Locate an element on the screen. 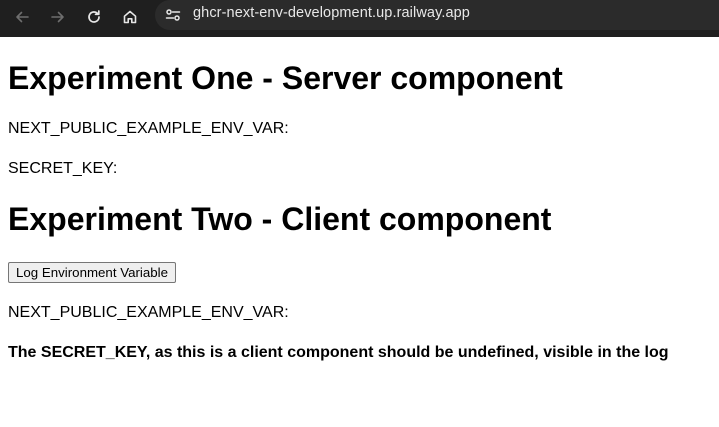  forward-button is located at coordinates (58, 17).